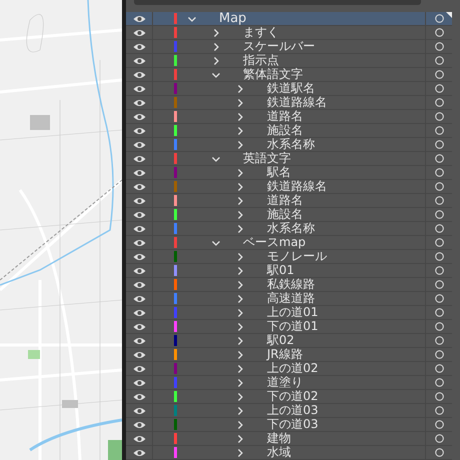  What do you see at coordinates (289, 397) in the screenshot?
I see `layer-row: 下の道02` at bounding box center [289, 397].